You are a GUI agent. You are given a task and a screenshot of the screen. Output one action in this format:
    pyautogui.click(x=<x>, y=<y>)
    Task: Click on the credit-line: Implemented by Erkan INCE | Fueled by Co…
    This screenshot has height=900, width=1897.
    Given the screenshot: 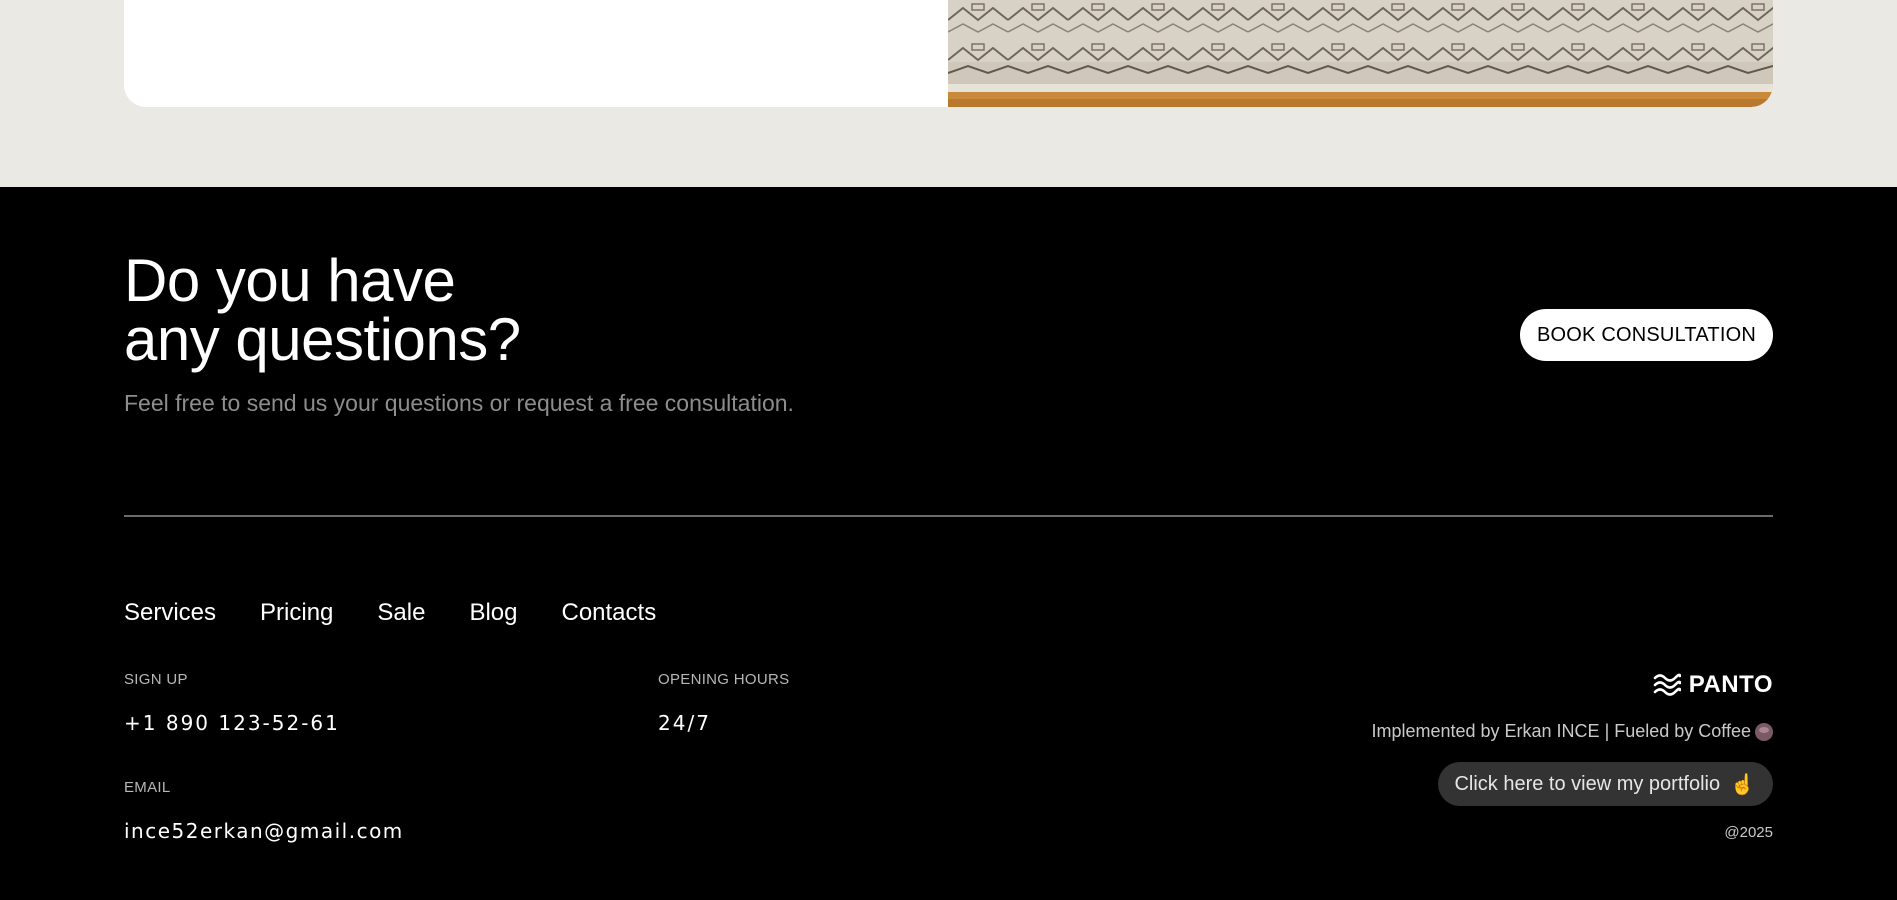 What is the action you would take?
    pyautogui.click(x=1572, y=731)
    